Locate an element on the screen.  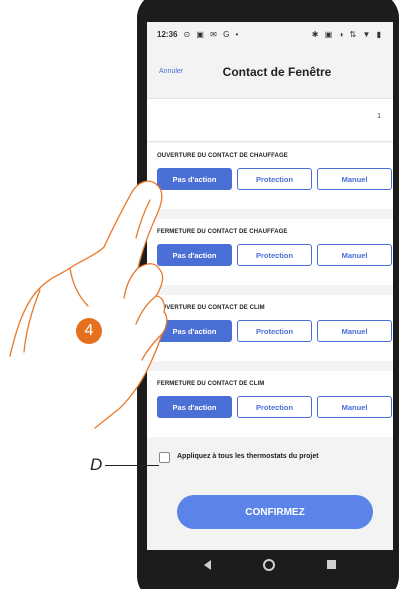
callout-label: D is located at coordinates (96, 464).